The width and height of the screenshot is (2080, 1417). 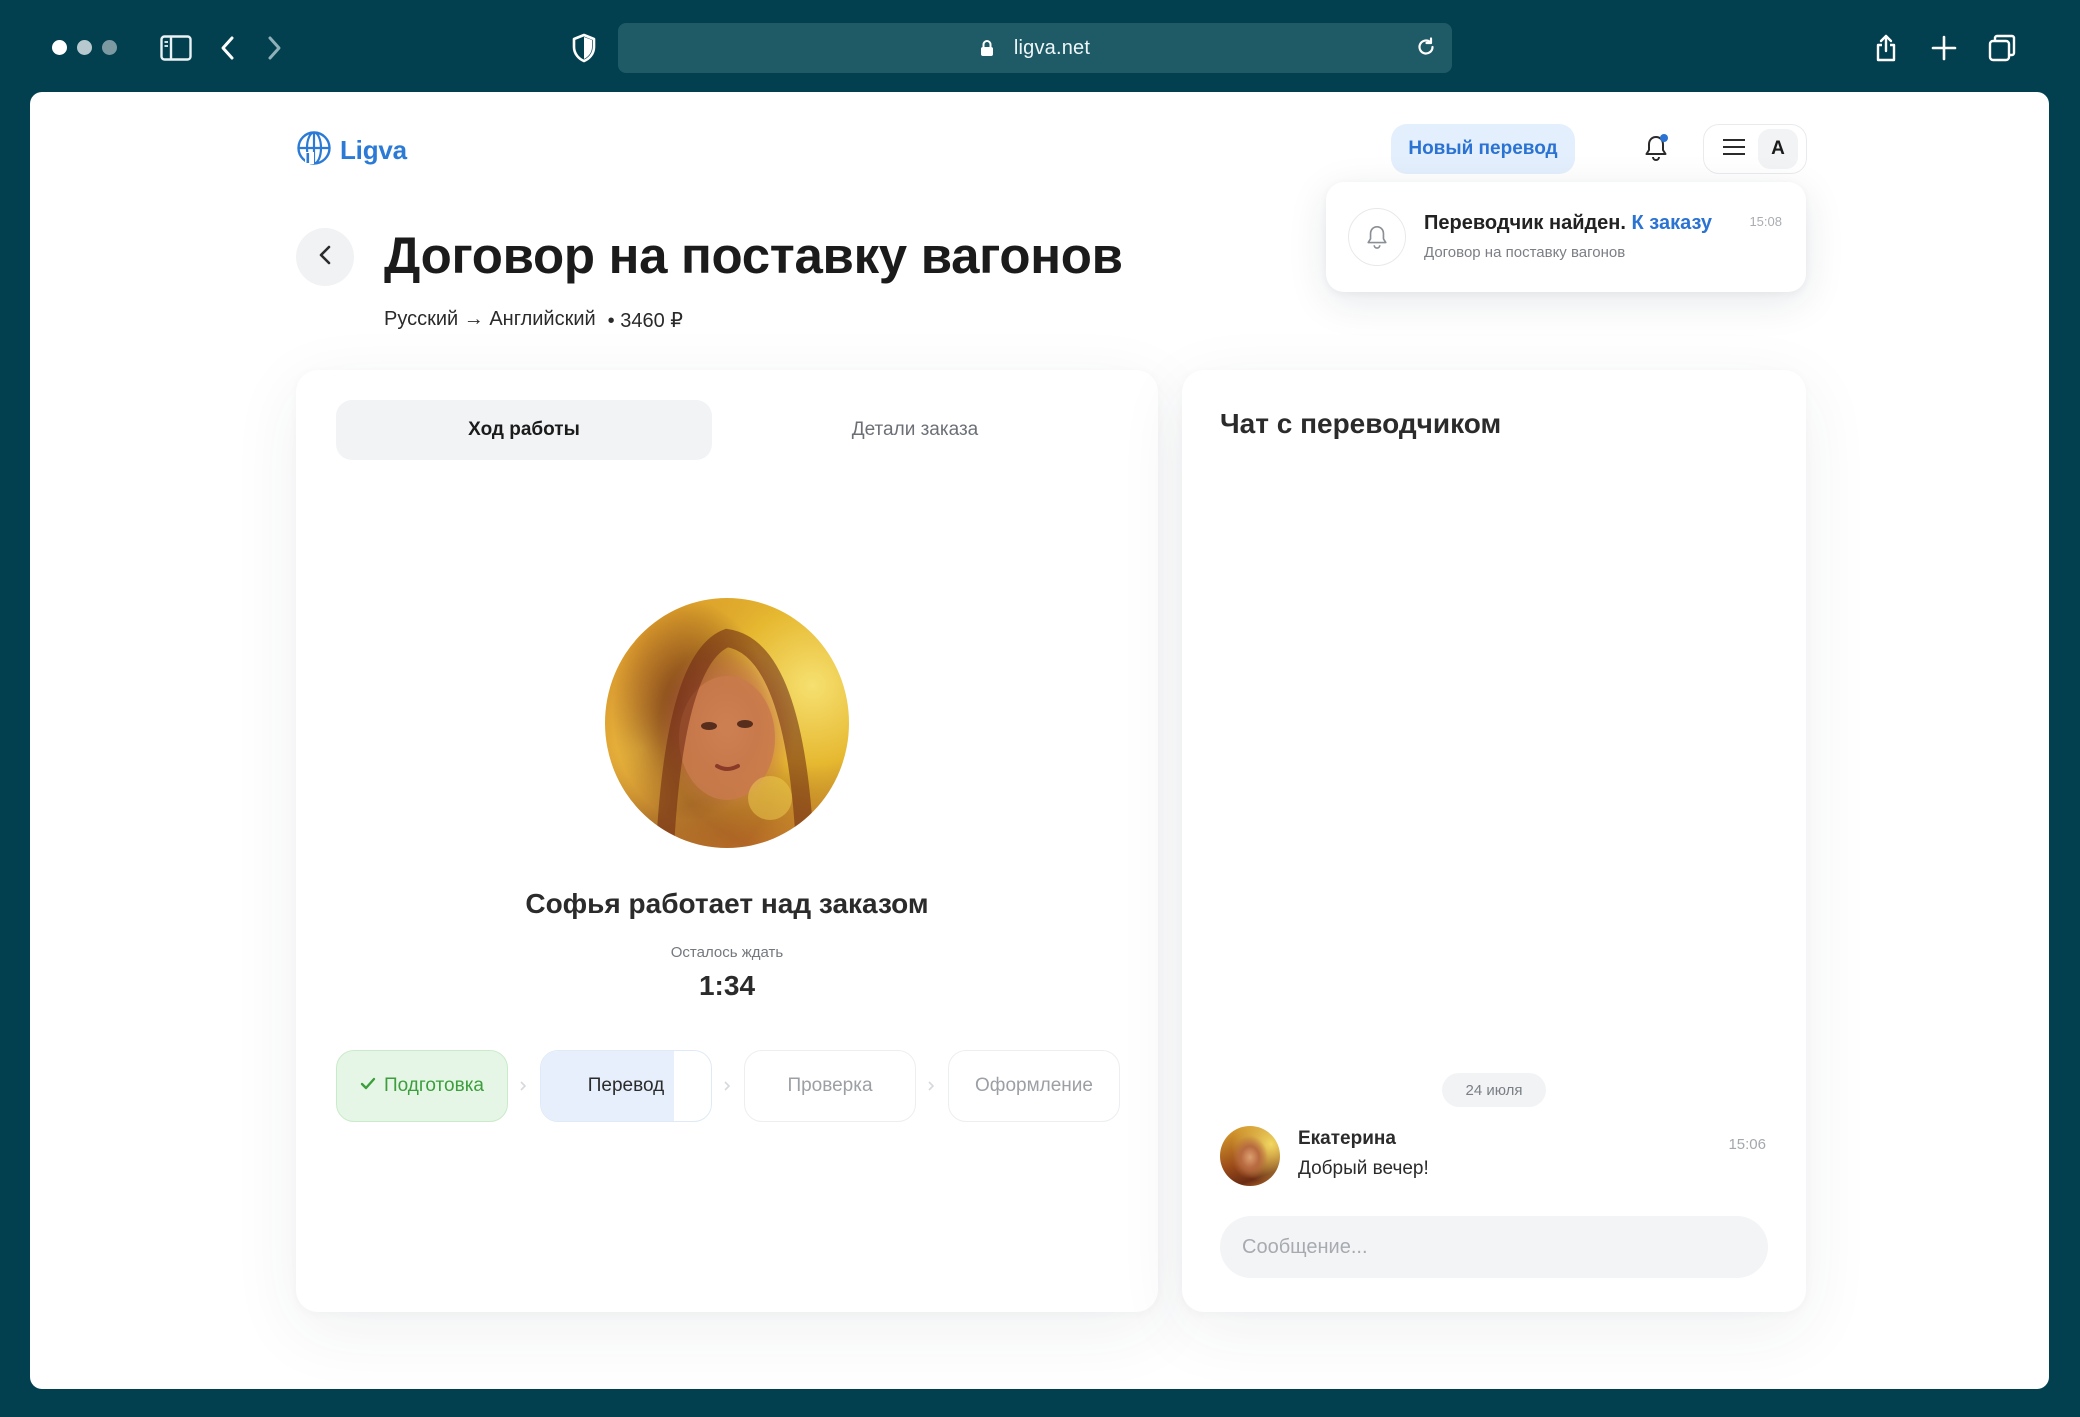 I want to click on hamburger-menu-icon, so click(x=1734, y=149).